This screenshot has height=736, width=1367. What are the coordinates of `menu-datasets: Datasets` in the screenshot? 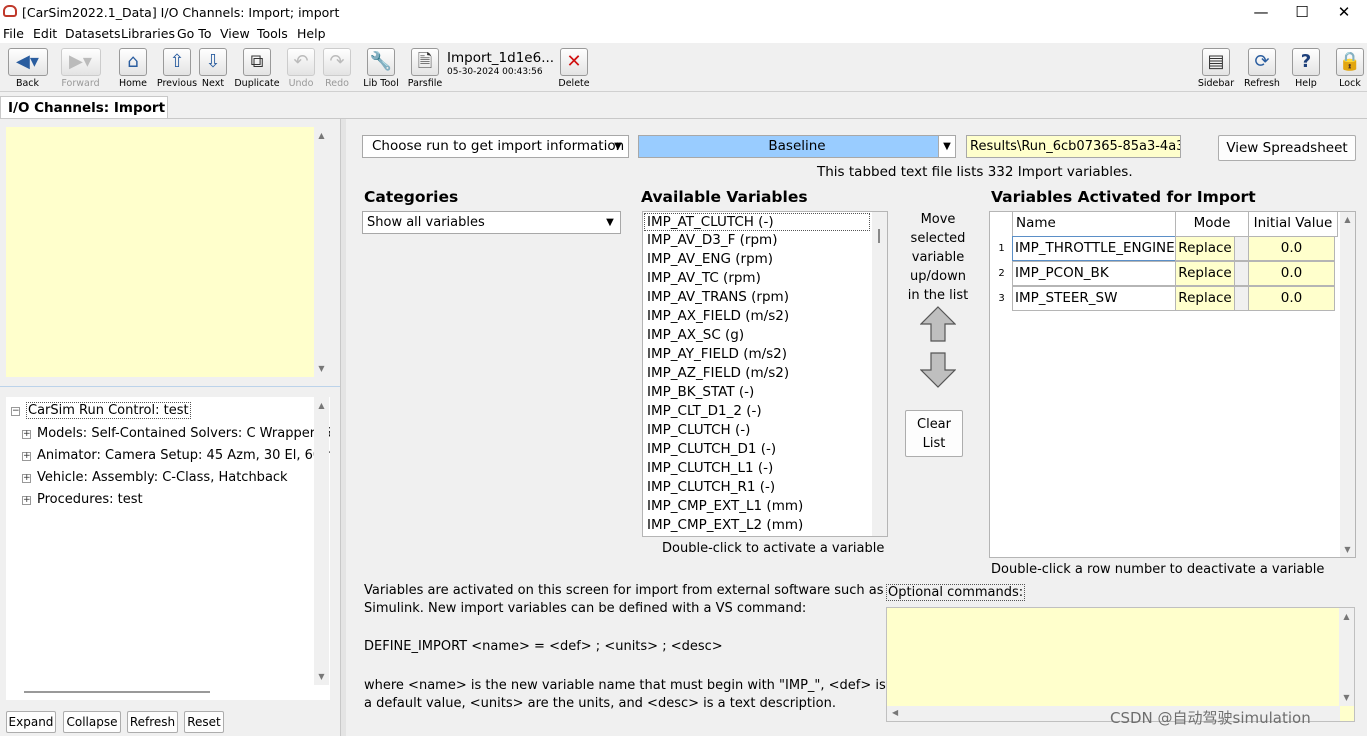 It's located at (92, 33).